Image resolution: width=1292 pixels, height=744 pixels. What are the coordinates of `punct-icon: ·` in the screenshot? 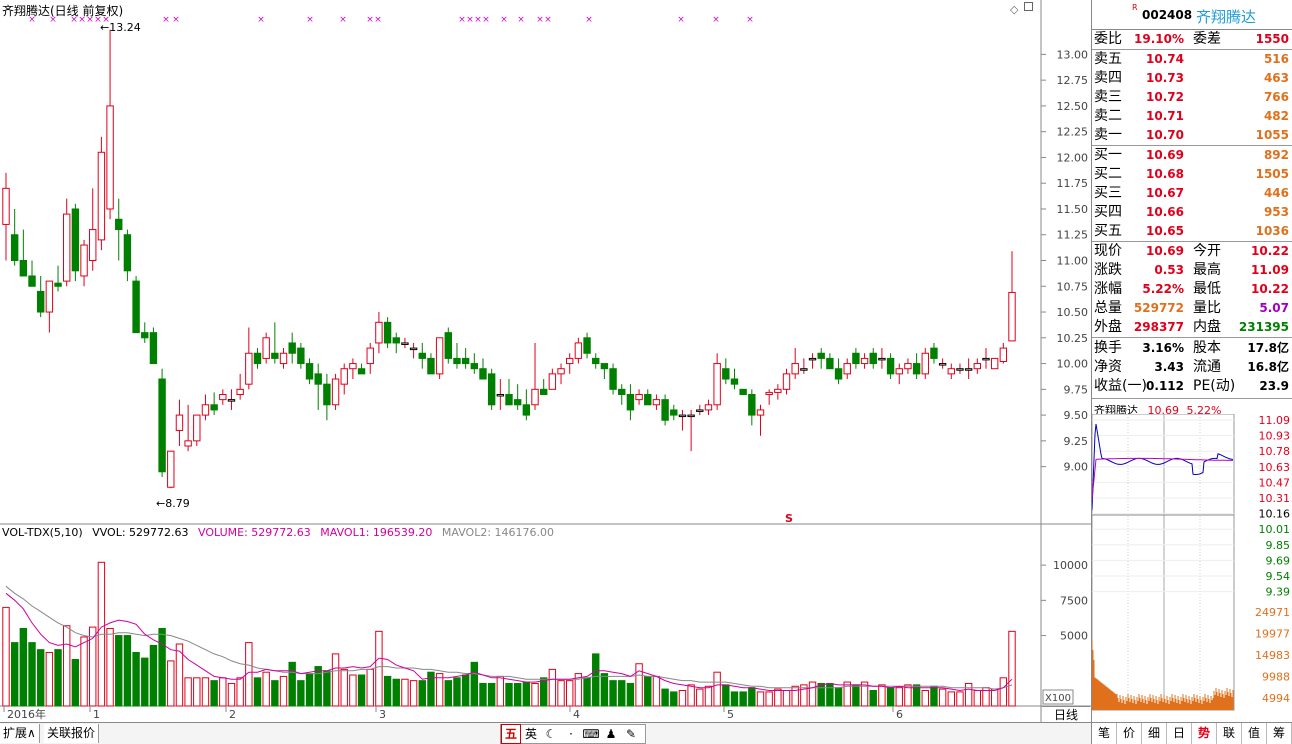 It's located at (571, 734).